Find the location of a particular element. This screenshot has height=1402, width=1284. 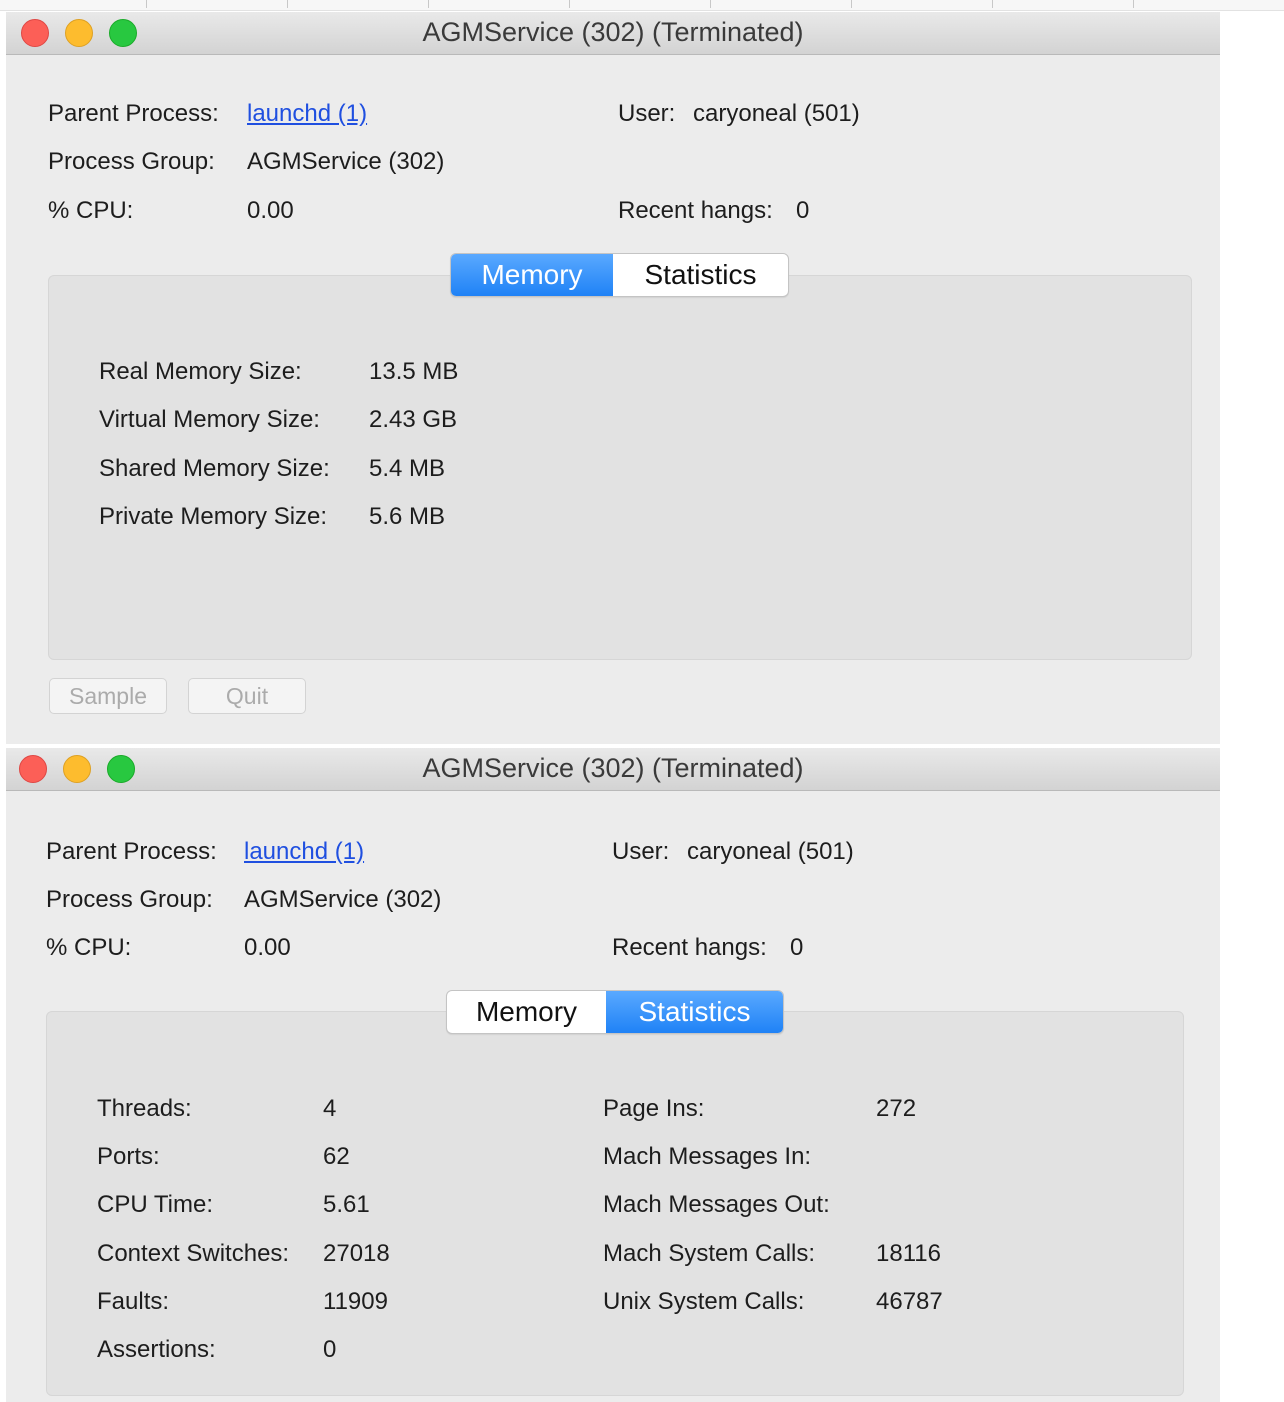

faults-label: Faults: is located at coordinates (133, 1301).